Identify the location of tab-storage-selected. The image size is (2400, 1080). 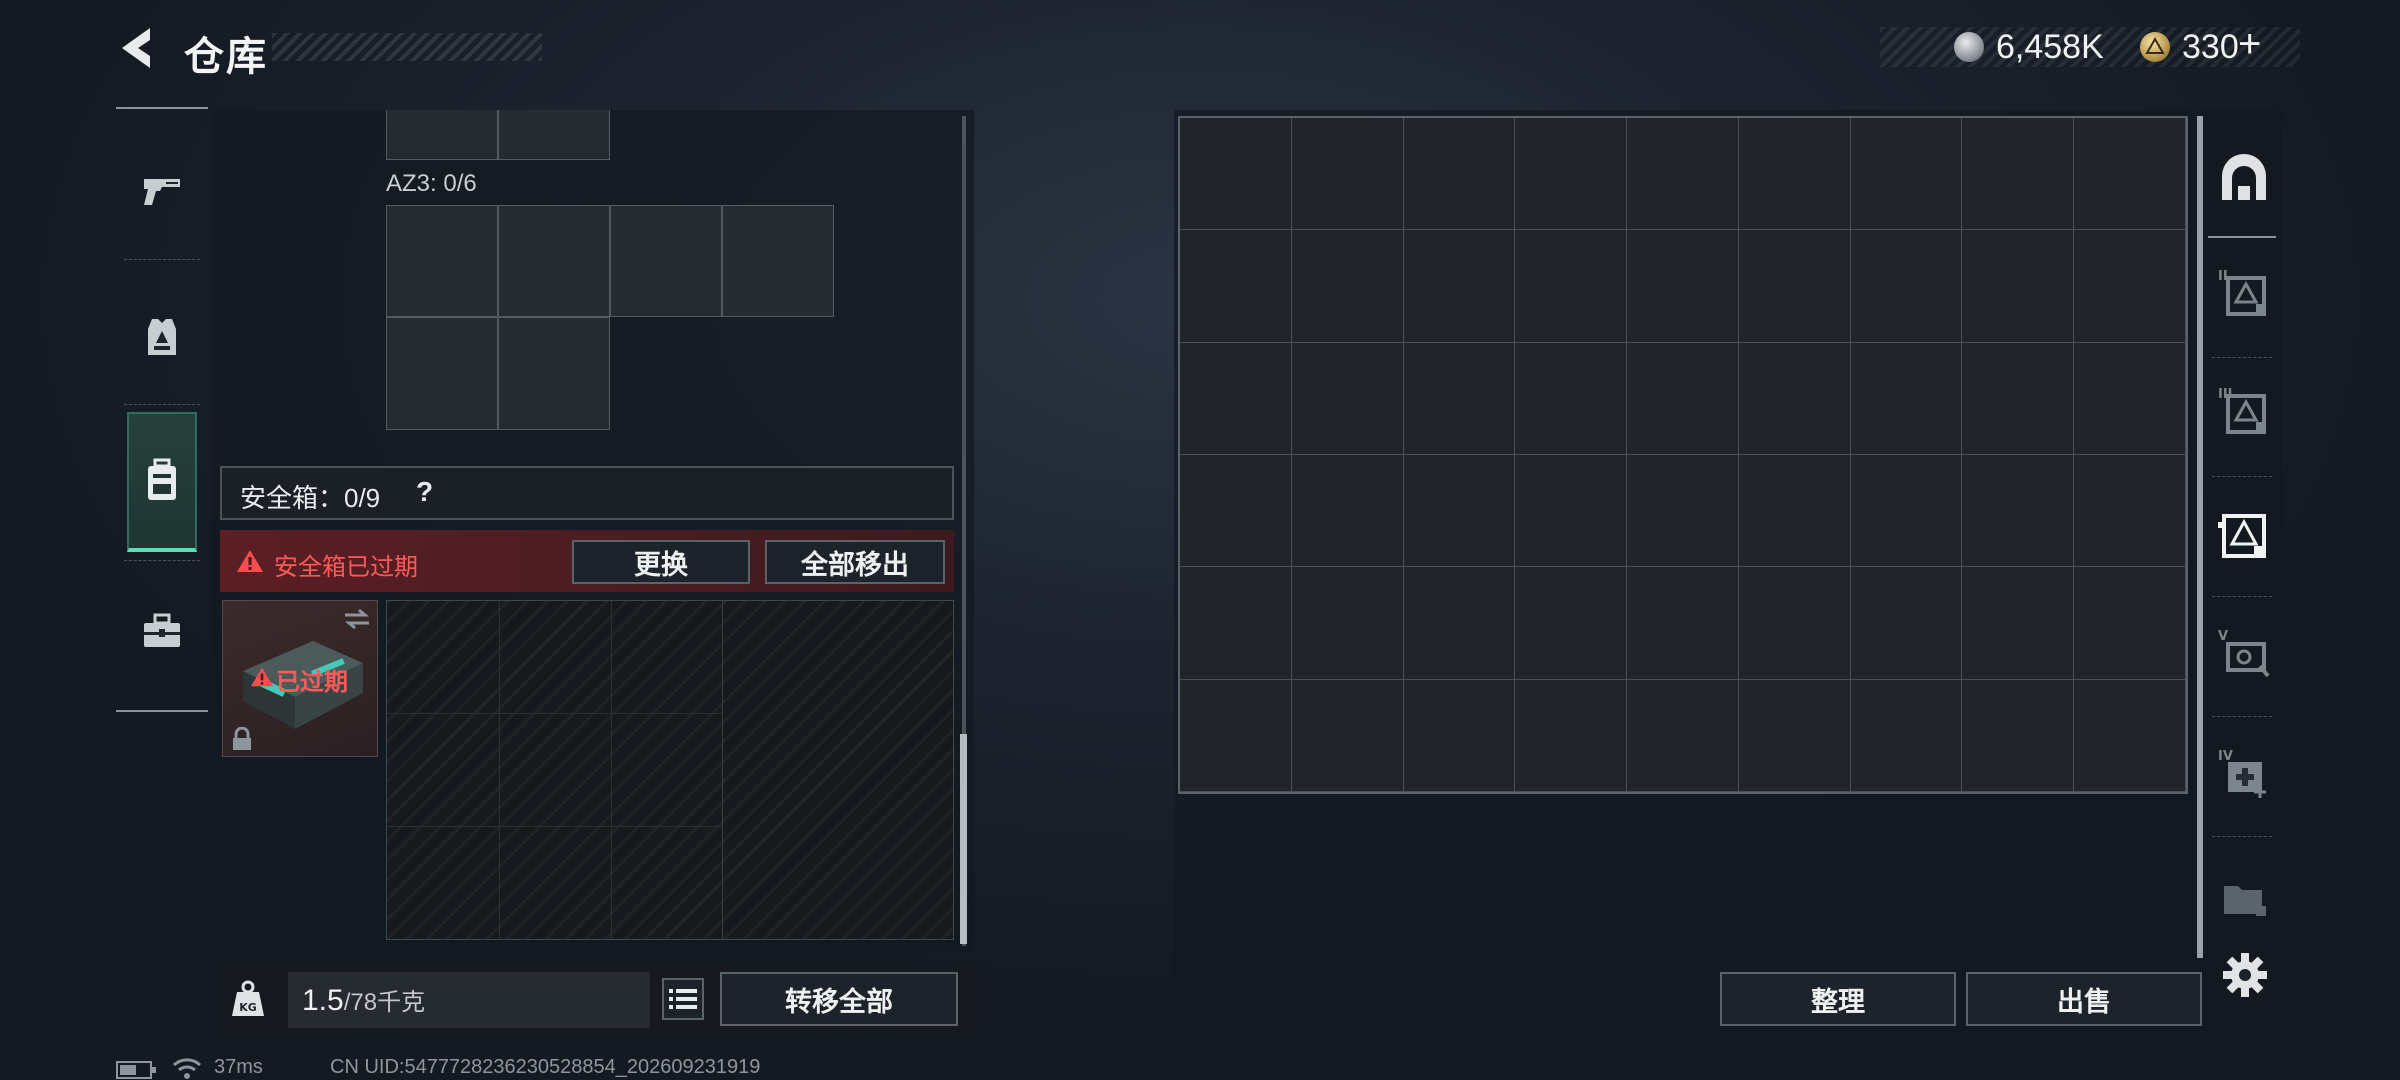
(2244, 536).